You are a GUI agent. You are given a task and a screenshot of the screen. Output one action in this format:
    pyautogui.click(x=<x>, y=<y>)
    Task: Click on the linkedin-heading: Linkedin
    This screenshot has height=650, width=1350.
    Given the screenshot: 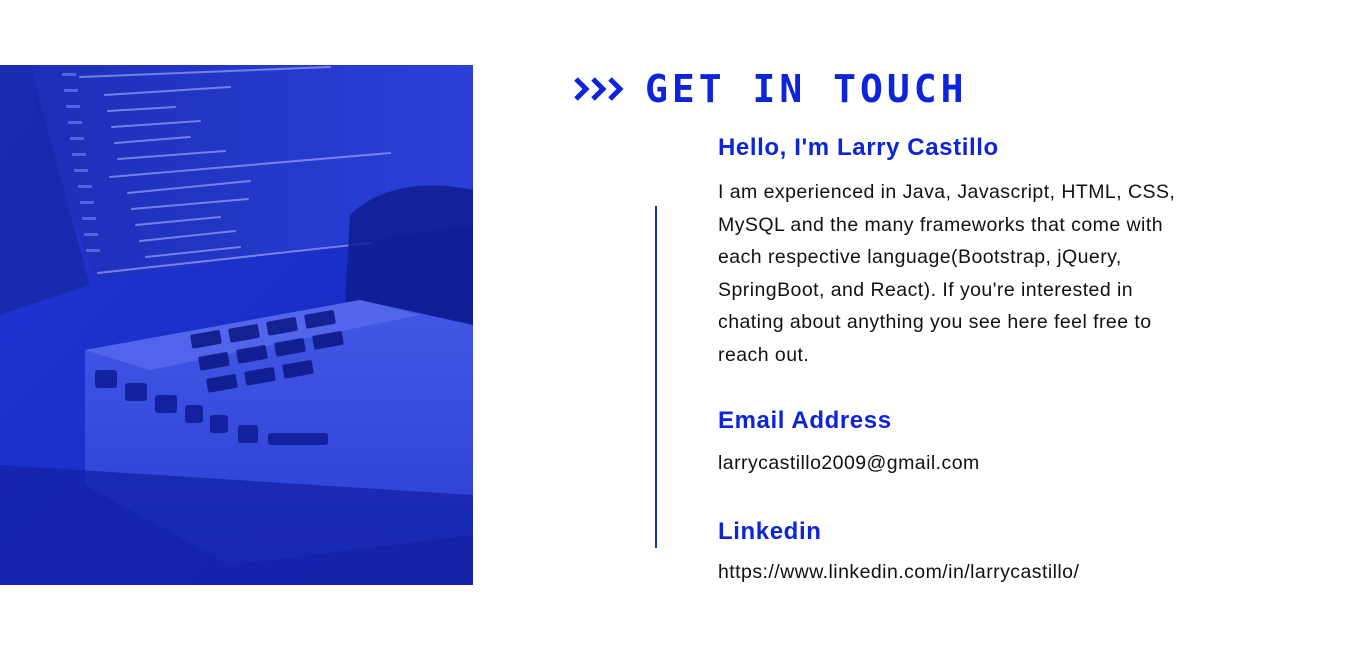 What is the action you would take?
    pyautogui.click(x=770, y=531)
    